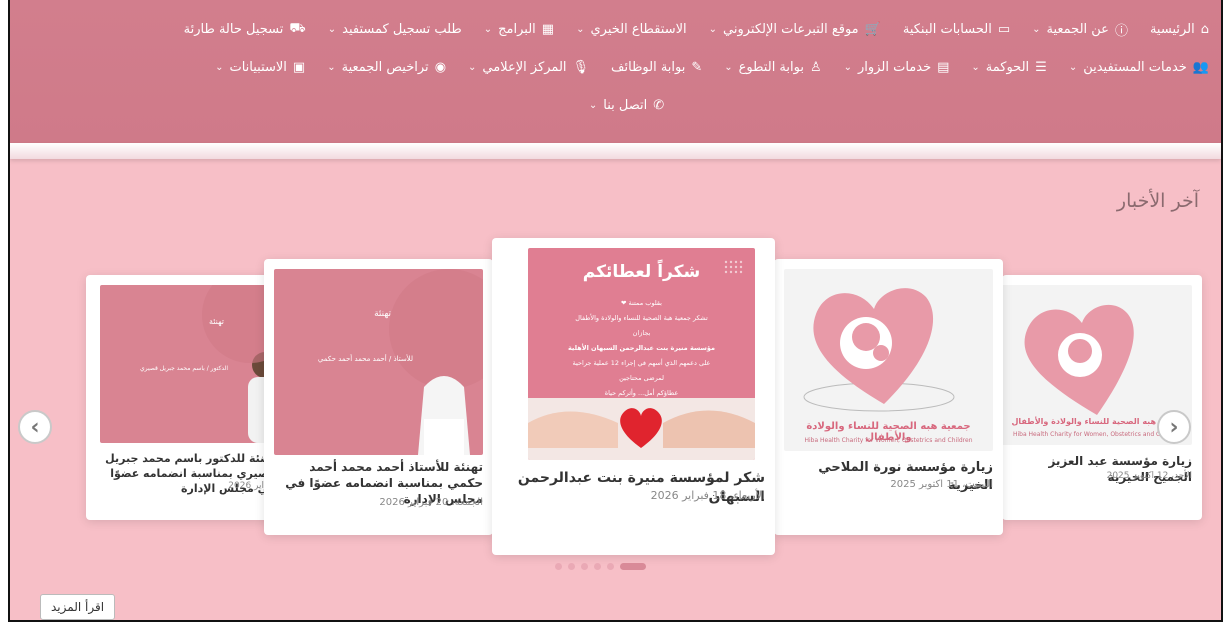 This screenshot has height=622, width=1230. What do you see at coordinates (78, 607) in the screenshot?
I see `read-more-button: اقرأ المزيد` at bounding box center [78, 607].